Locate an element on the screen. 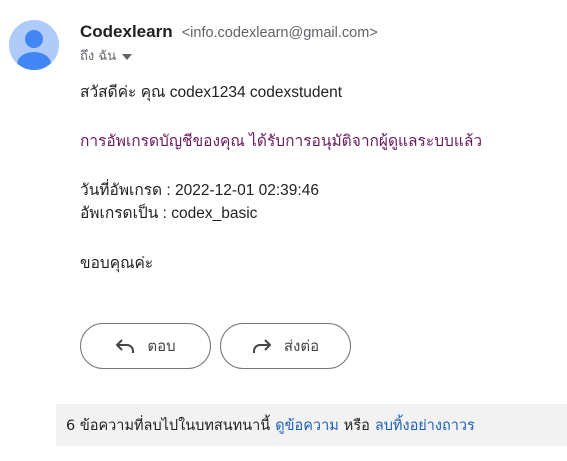 This screenshot has height=461, width=567. forward-button: ส่งต่อ is located at coordinates (285, 346).